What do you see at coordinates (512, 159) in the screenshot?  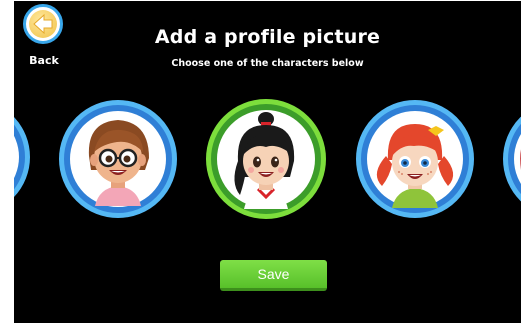 I see `character-edge-right` at bounding box center [512, 159].